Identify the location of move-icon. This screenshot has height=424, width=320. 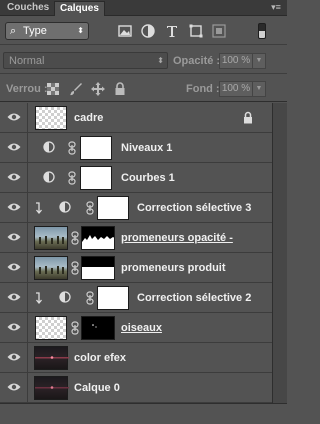
(98, 89).